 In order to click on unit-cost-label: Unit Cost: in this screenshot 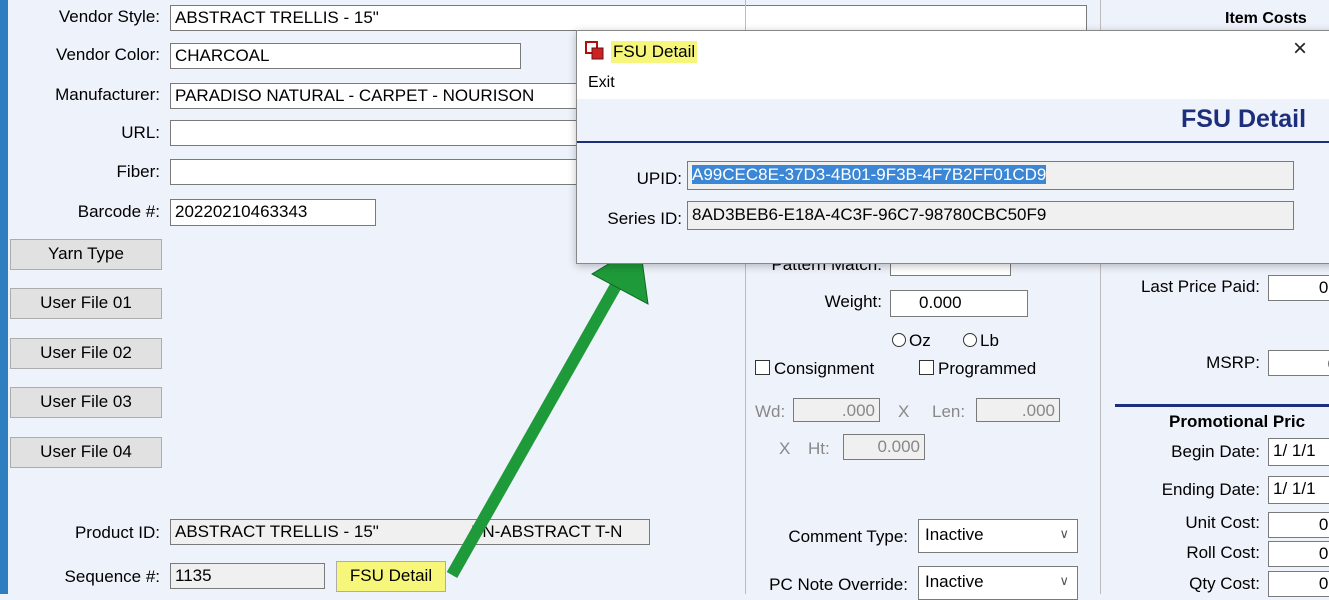, I will do `click(1222, 522)`.